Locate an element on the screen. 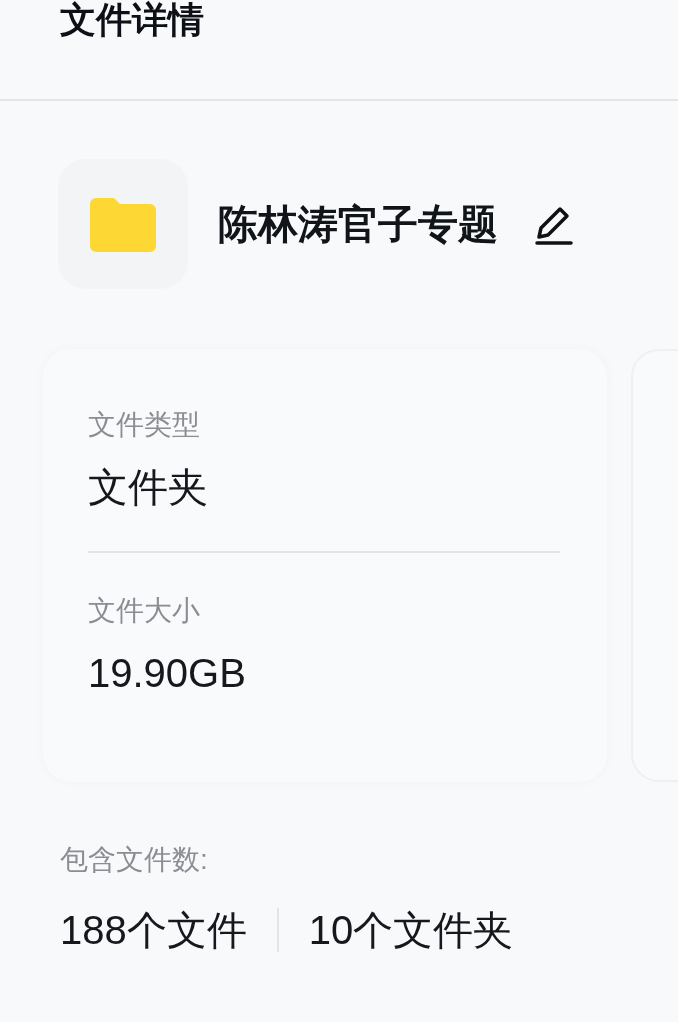 The height and width of the screenshot is (1022, 678). folder-icon is located at coordinates (123, 224).